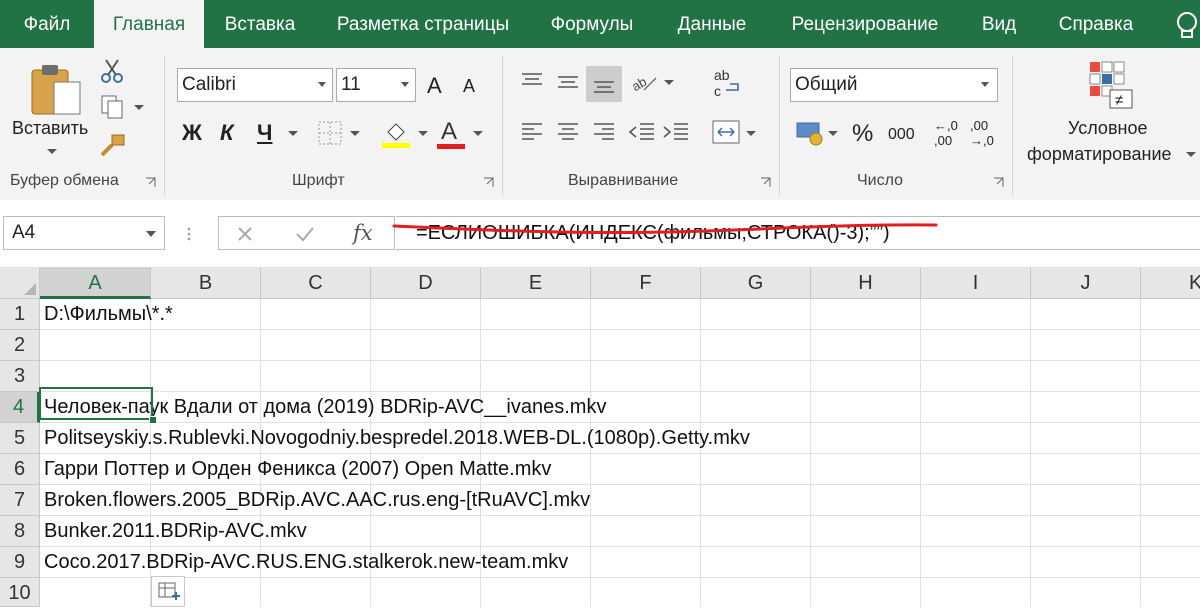  Describe the element at coordinates (164, 126) in the screenshot. I see `group-divider` at that location.